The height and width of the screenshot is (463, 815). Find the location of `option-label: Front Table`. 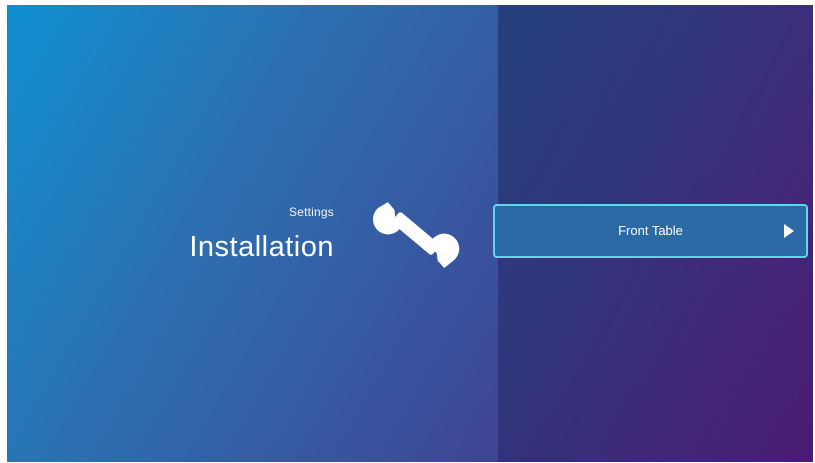

option-label: Front Table is located at coordinates (650, 230).